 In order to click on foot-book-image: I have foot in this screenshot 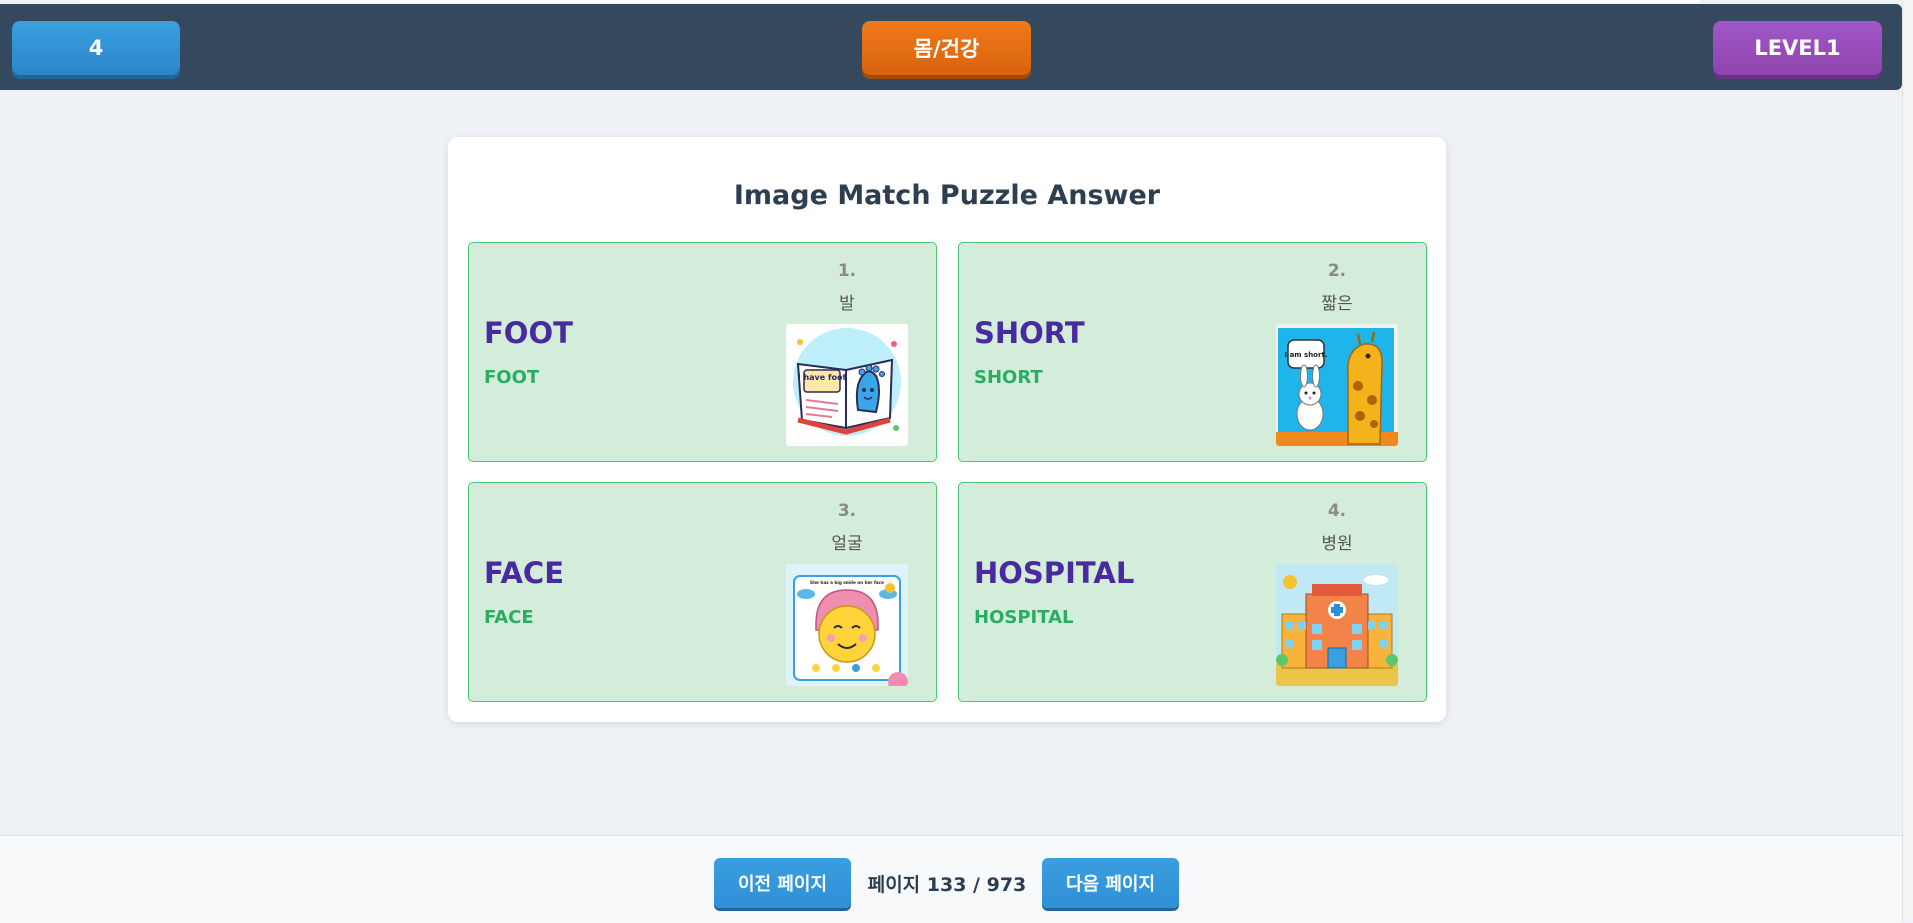, I will do `click(847, 385)`.